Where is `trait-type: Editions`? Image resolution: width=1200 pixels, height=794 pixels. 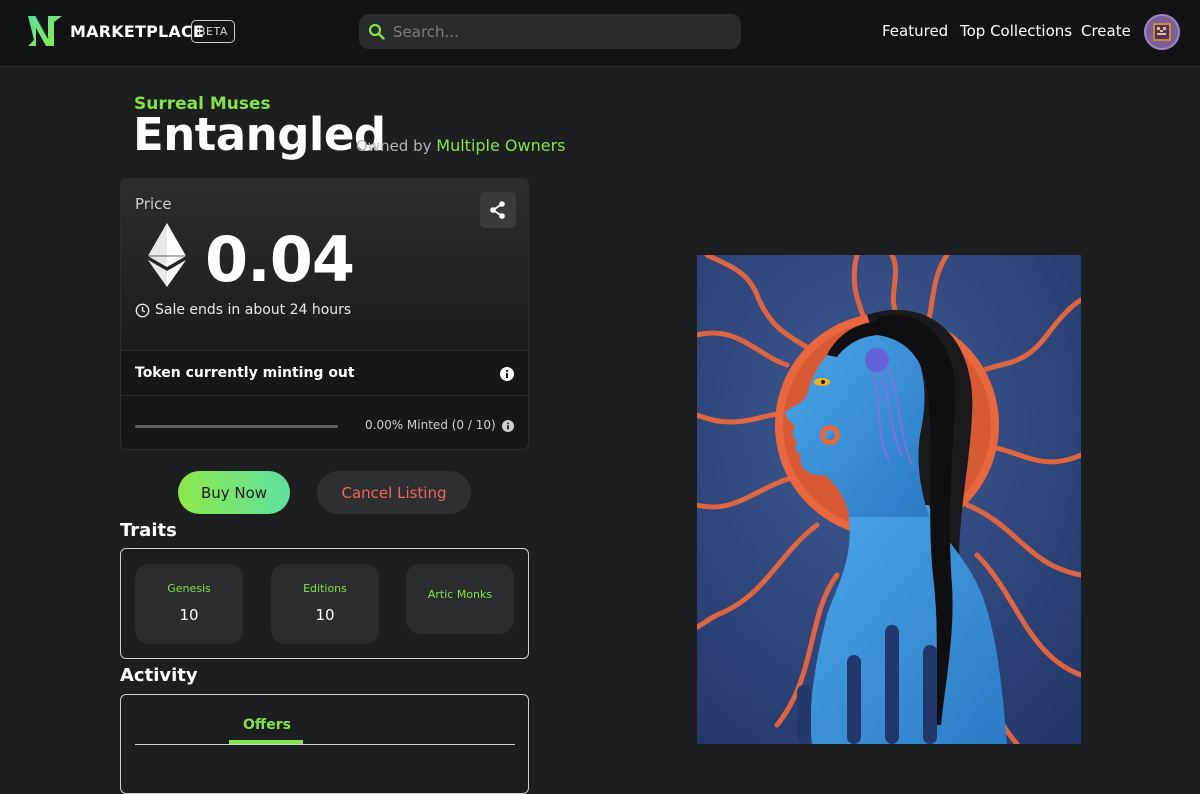 trait-type: Editions is located at coordinates (325, 588).